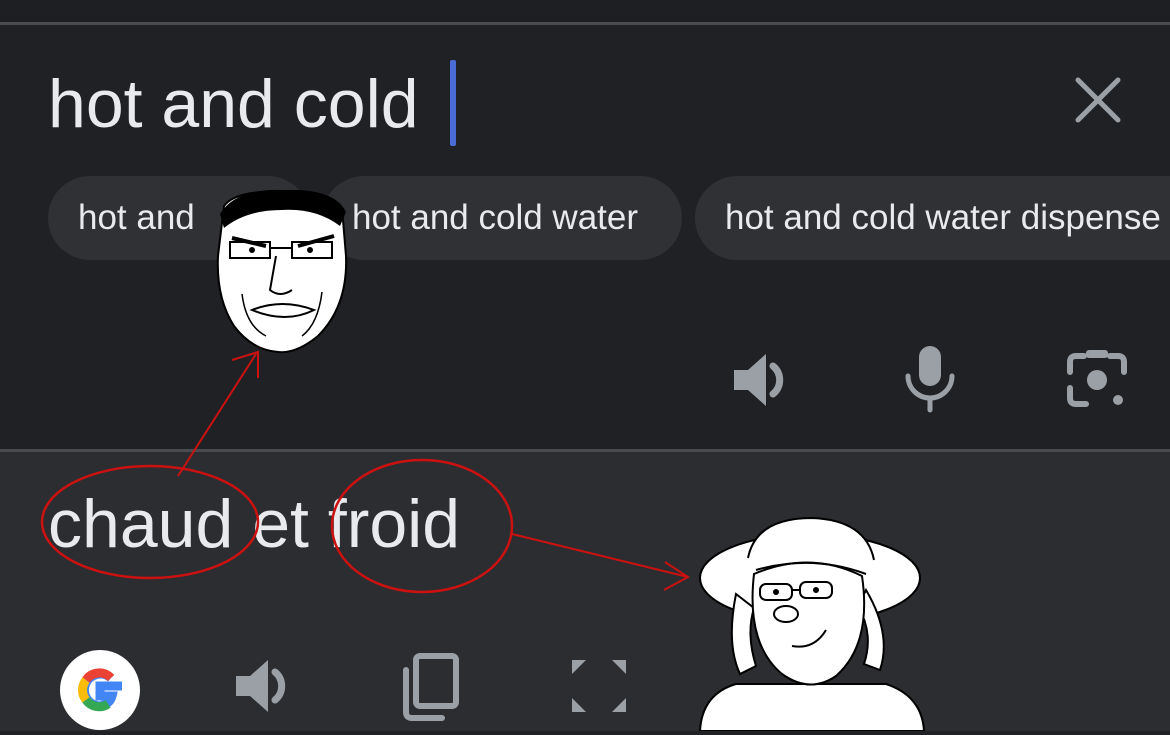  What do you see at coordinates (453, 103) in the screenshot?
I see `text-cursor` at bounding box center [453, 103].